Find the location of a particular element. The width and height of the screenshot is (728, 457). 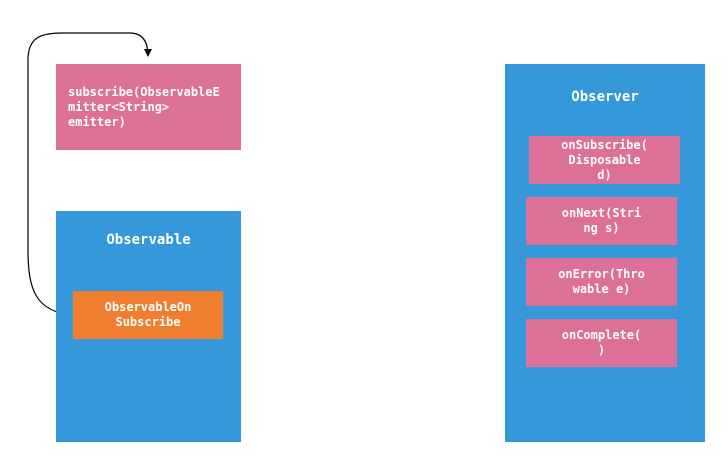

observer-title: Observer is located at coordinates (605, 97).